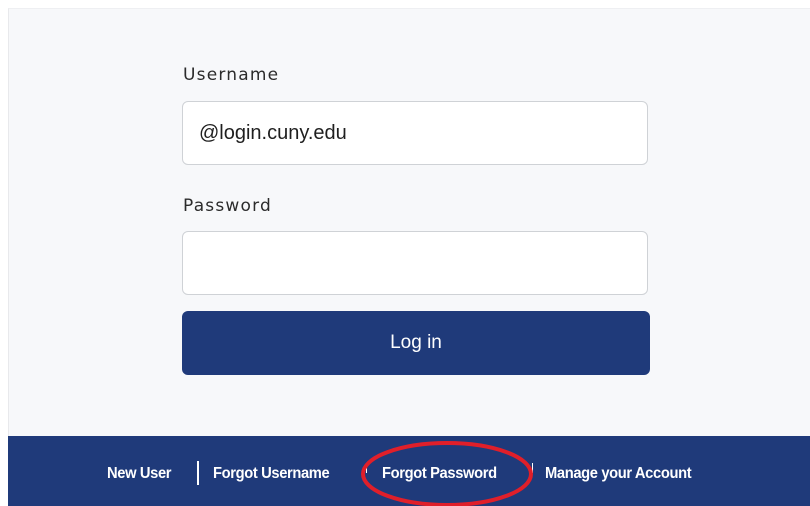 Image resolution: width=810 pixels, height=506 pixels. Describe the element at coordinates (228, 206) in the screenshot. I see `password-label: Password` at that location.